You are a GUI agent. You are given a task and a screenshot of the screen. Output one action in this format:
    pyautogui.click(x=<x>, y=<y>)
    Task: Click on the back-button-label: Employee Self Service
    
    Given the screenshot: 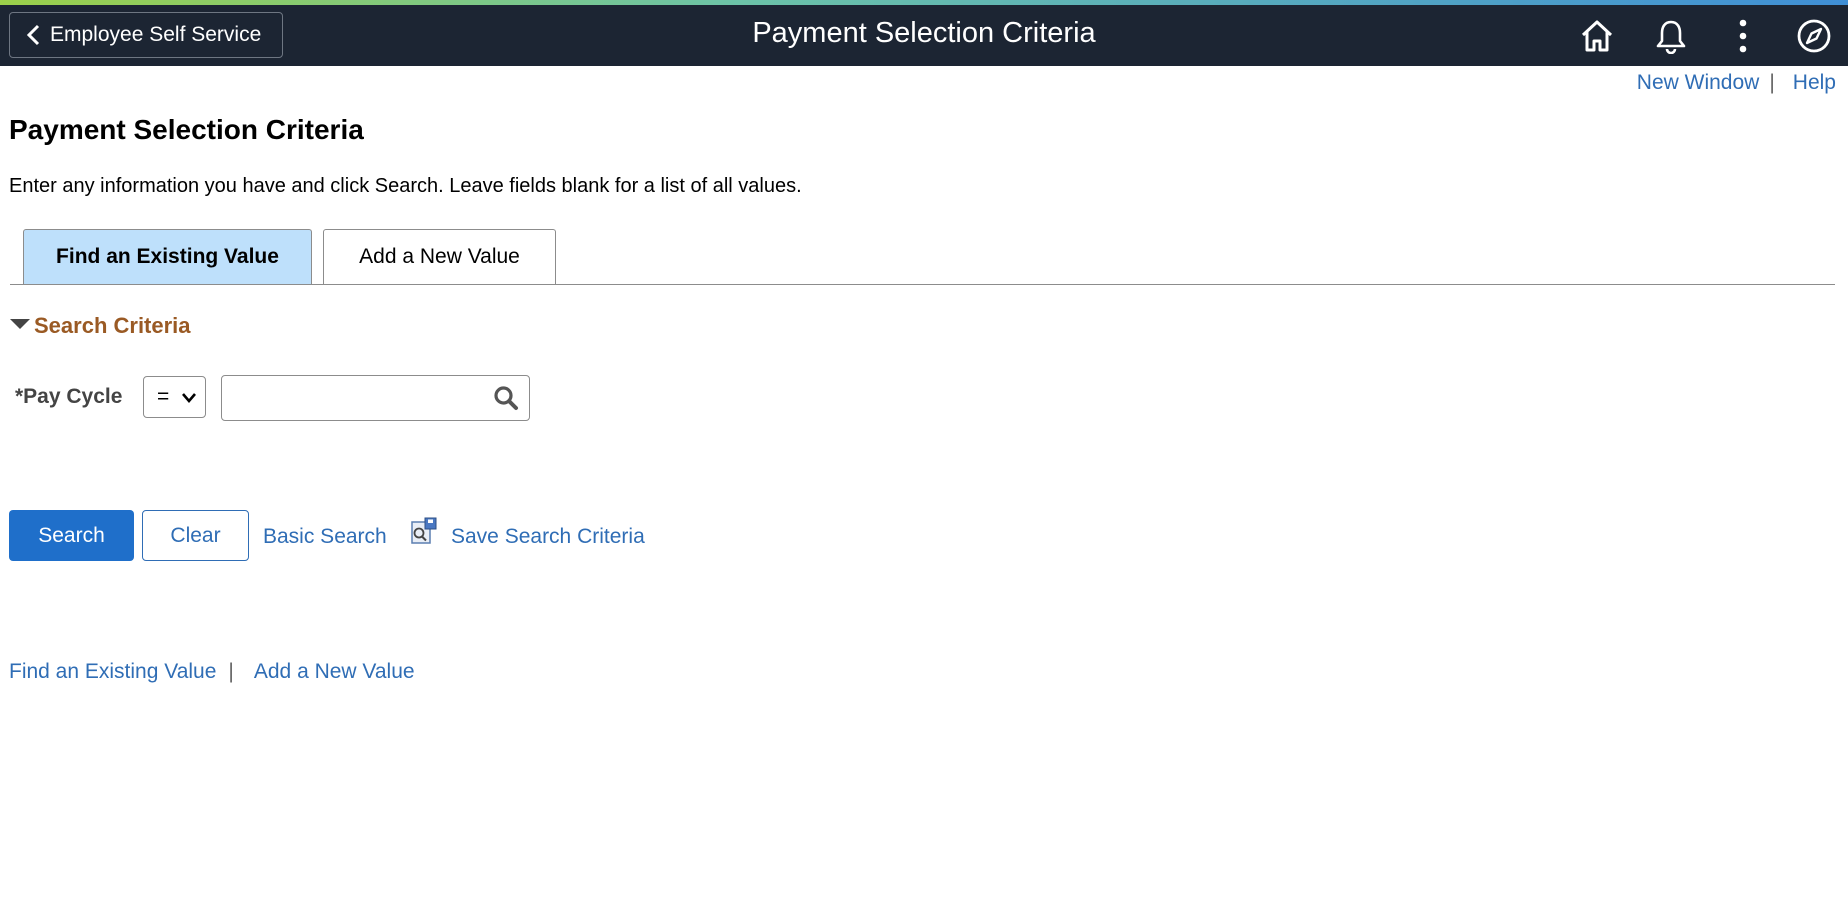 What is the action you would take?
    pyautogui.click(x=156, y=34)
    